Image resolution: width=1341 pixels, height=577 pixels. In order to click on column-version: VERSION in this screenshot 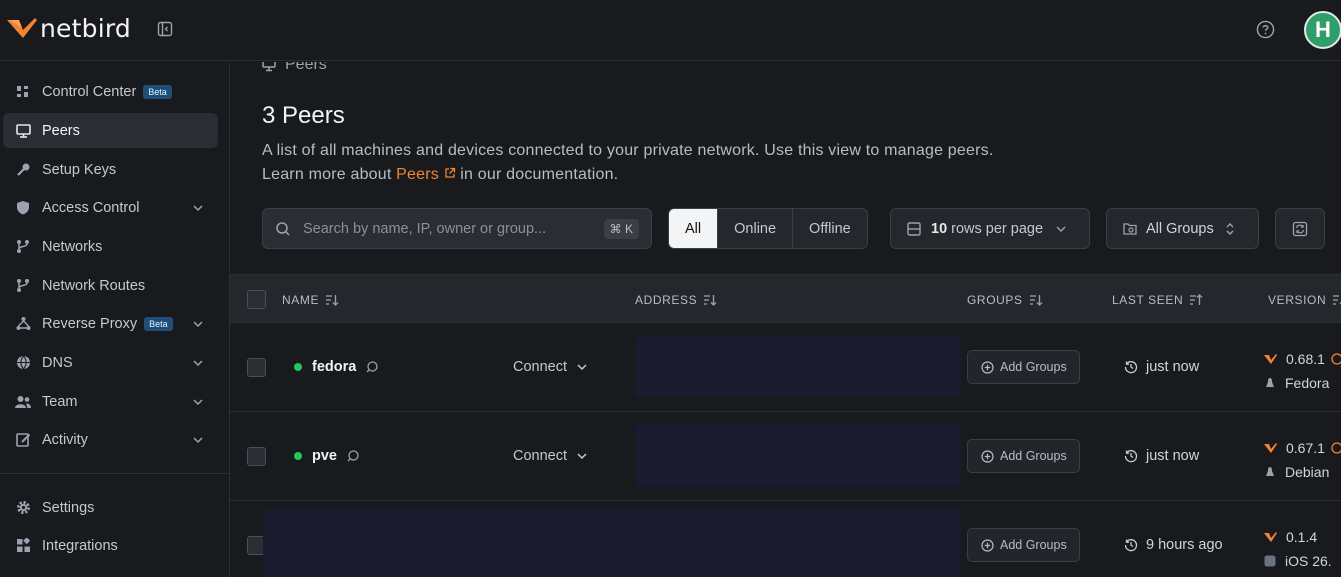, I will do `click(1304, 300)`.